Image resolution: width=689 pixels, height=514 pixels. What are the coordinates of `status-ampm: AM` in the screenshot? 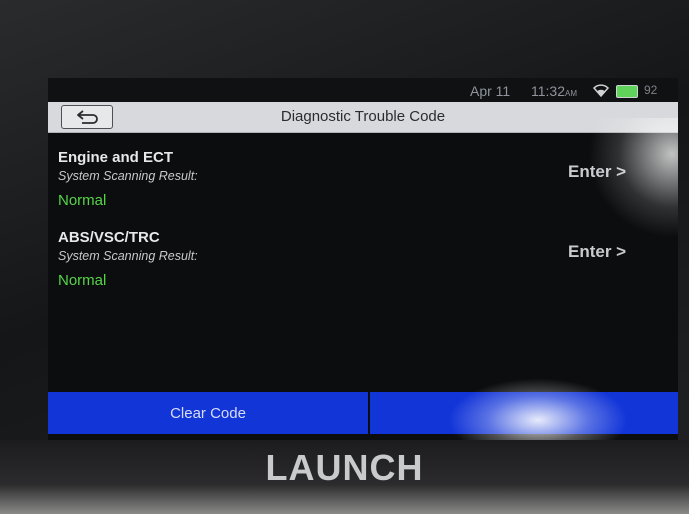 It's located at (571, 93).